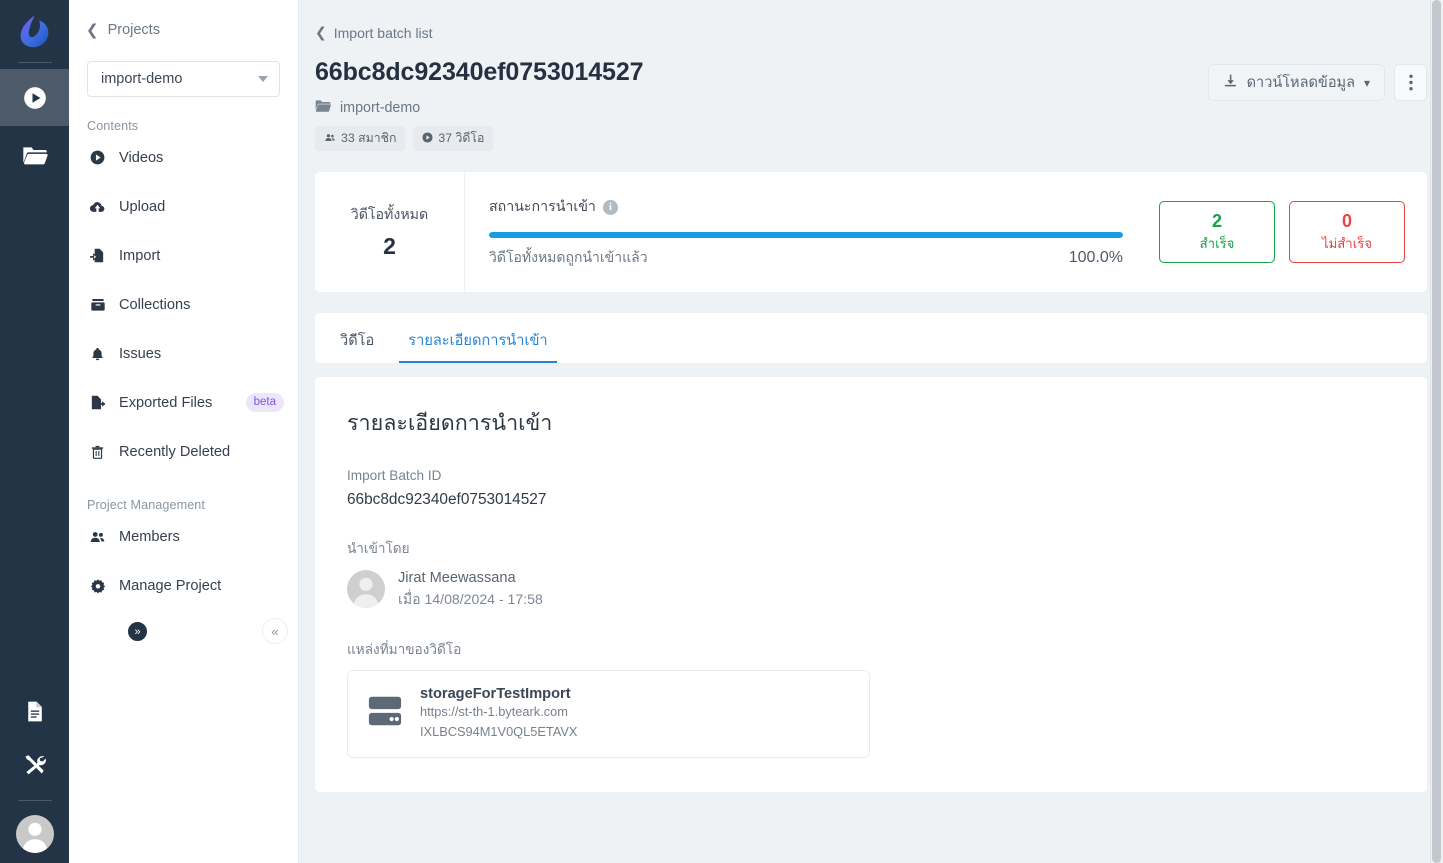  What do you see at coordinates (450, 423) in the screenshot?
I see `detail-panel-title: รายละเอียดการนำเข้า` at bounding box center [450, 423].